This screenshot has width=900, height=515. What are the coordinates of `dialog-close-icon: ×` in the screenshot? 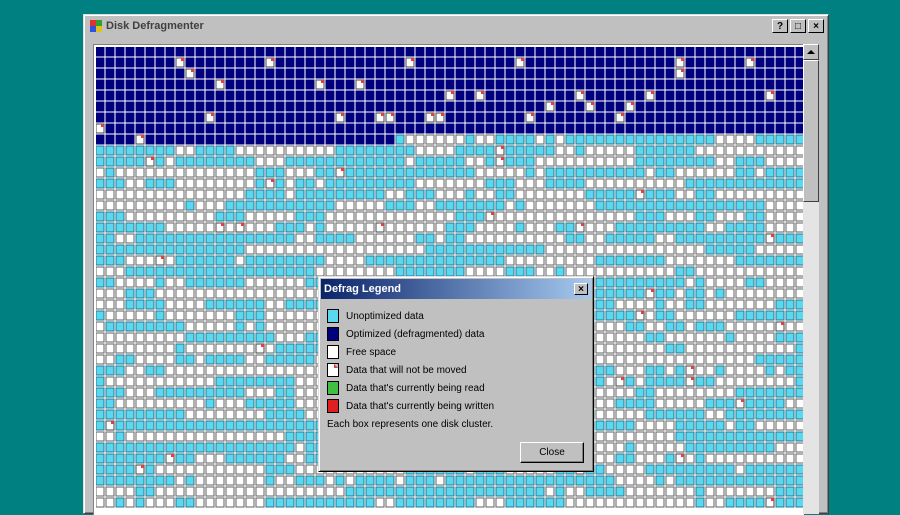 It's located at (581, 289).